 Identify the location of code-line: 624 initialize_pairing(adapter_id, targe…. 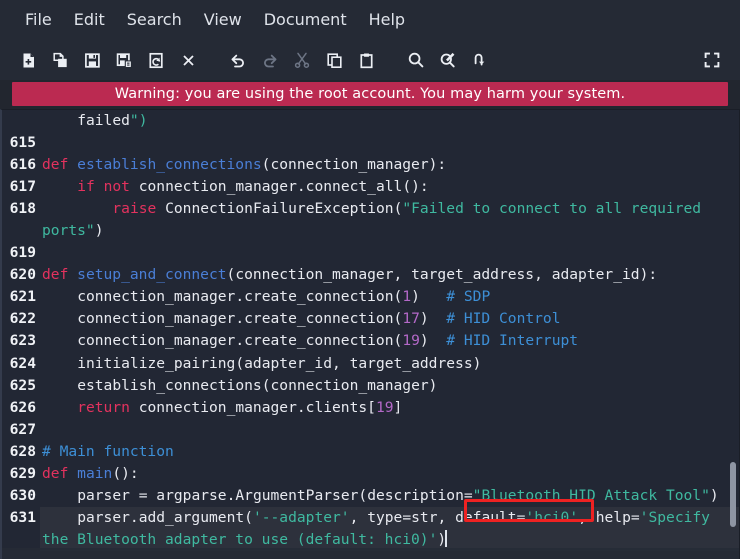
(370, 364).